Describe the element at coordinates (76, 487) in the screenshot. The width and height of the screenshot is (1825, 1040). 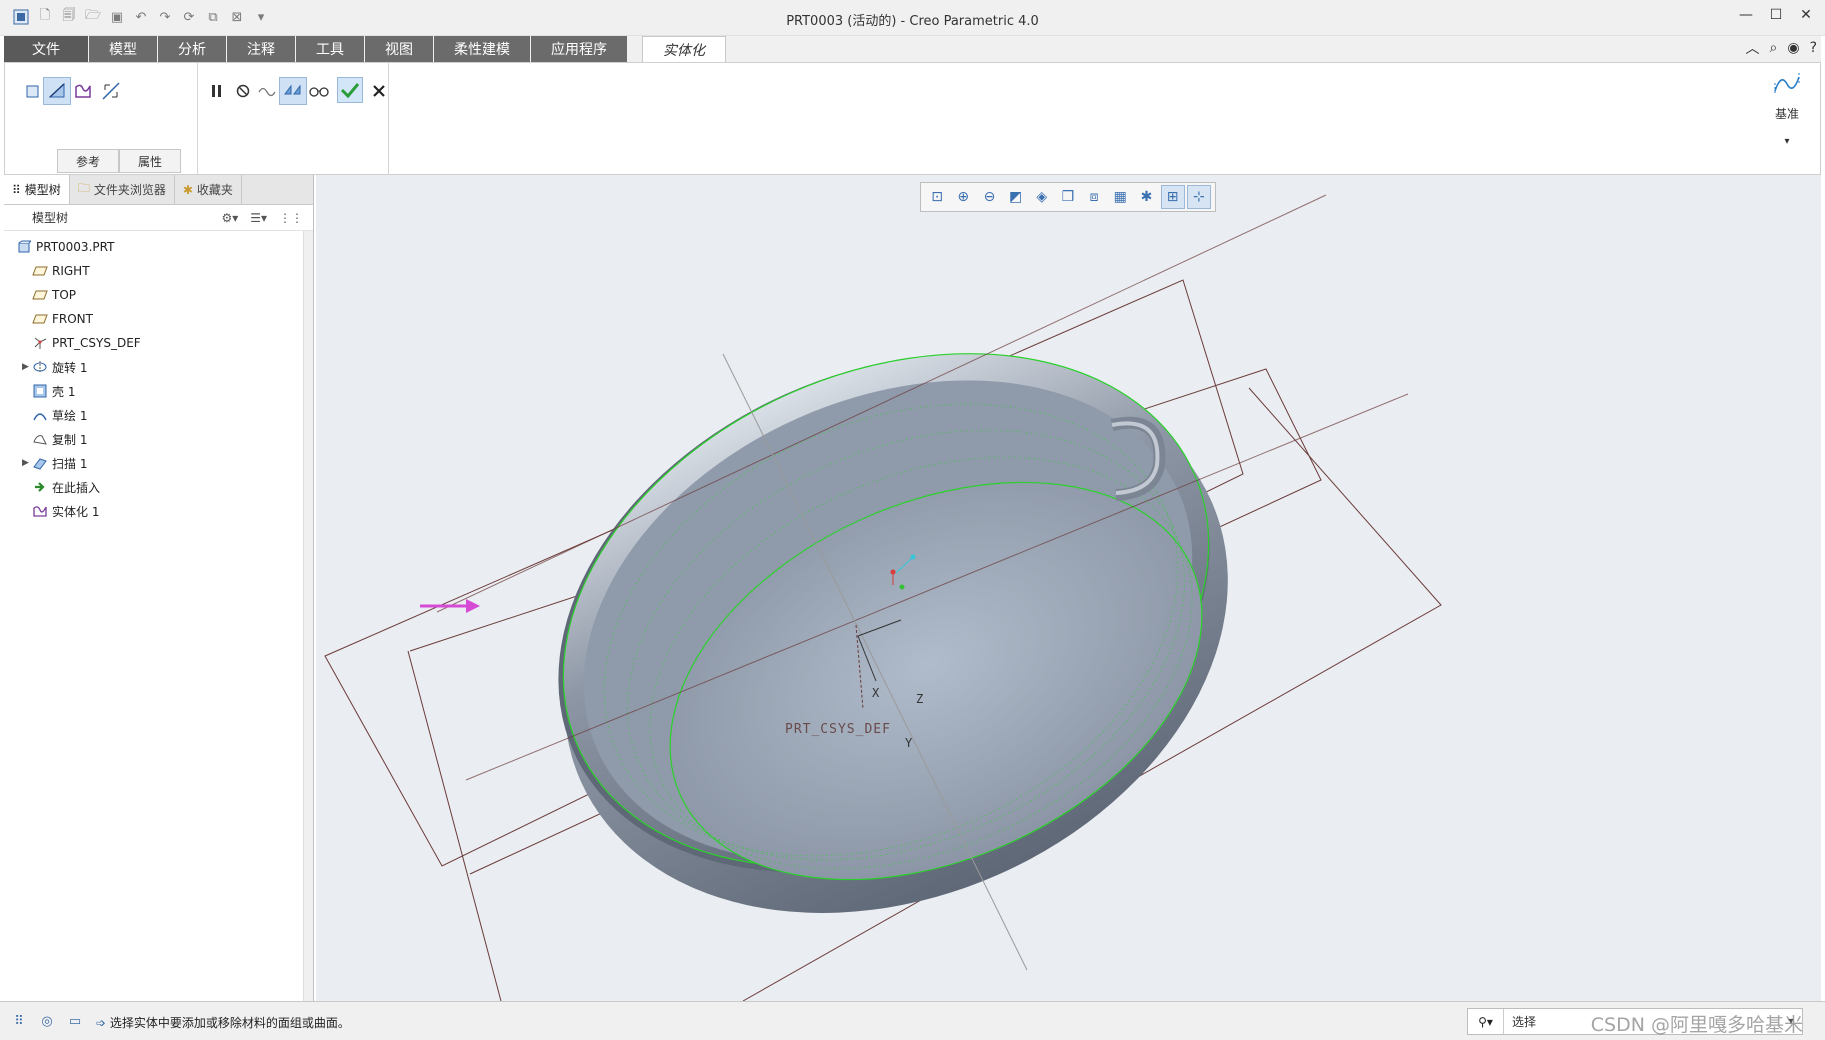
I see `tree-item-label: 在此插入` at that location.